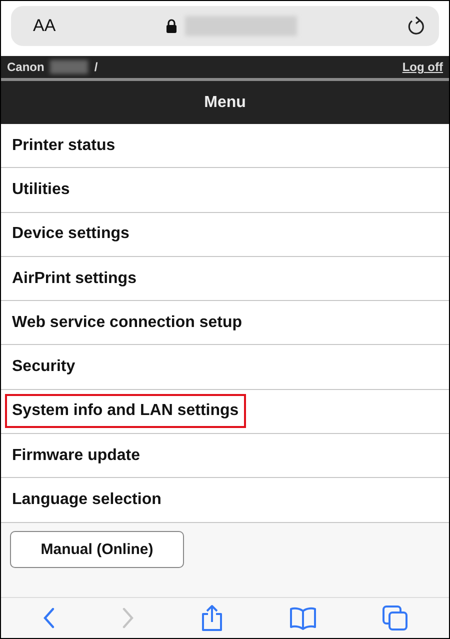 Image resolution: width=450 pixels, height=639 pixels. What do you see at coordinates (127, 322) in the screenshot?
I see `menu-item-label: Web service connection setup` at bounding box center [127, 322].